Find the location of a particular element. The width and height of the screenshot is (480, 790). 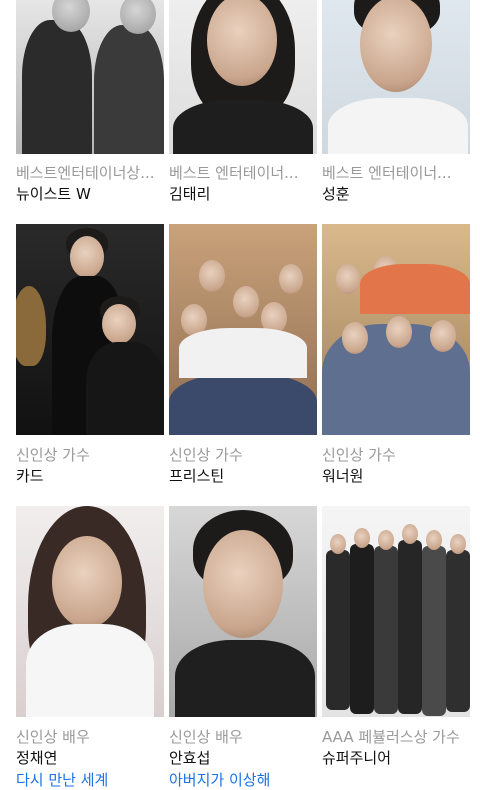

result-card: 신인상 가수 카드 is located at coordinates (90, 355).